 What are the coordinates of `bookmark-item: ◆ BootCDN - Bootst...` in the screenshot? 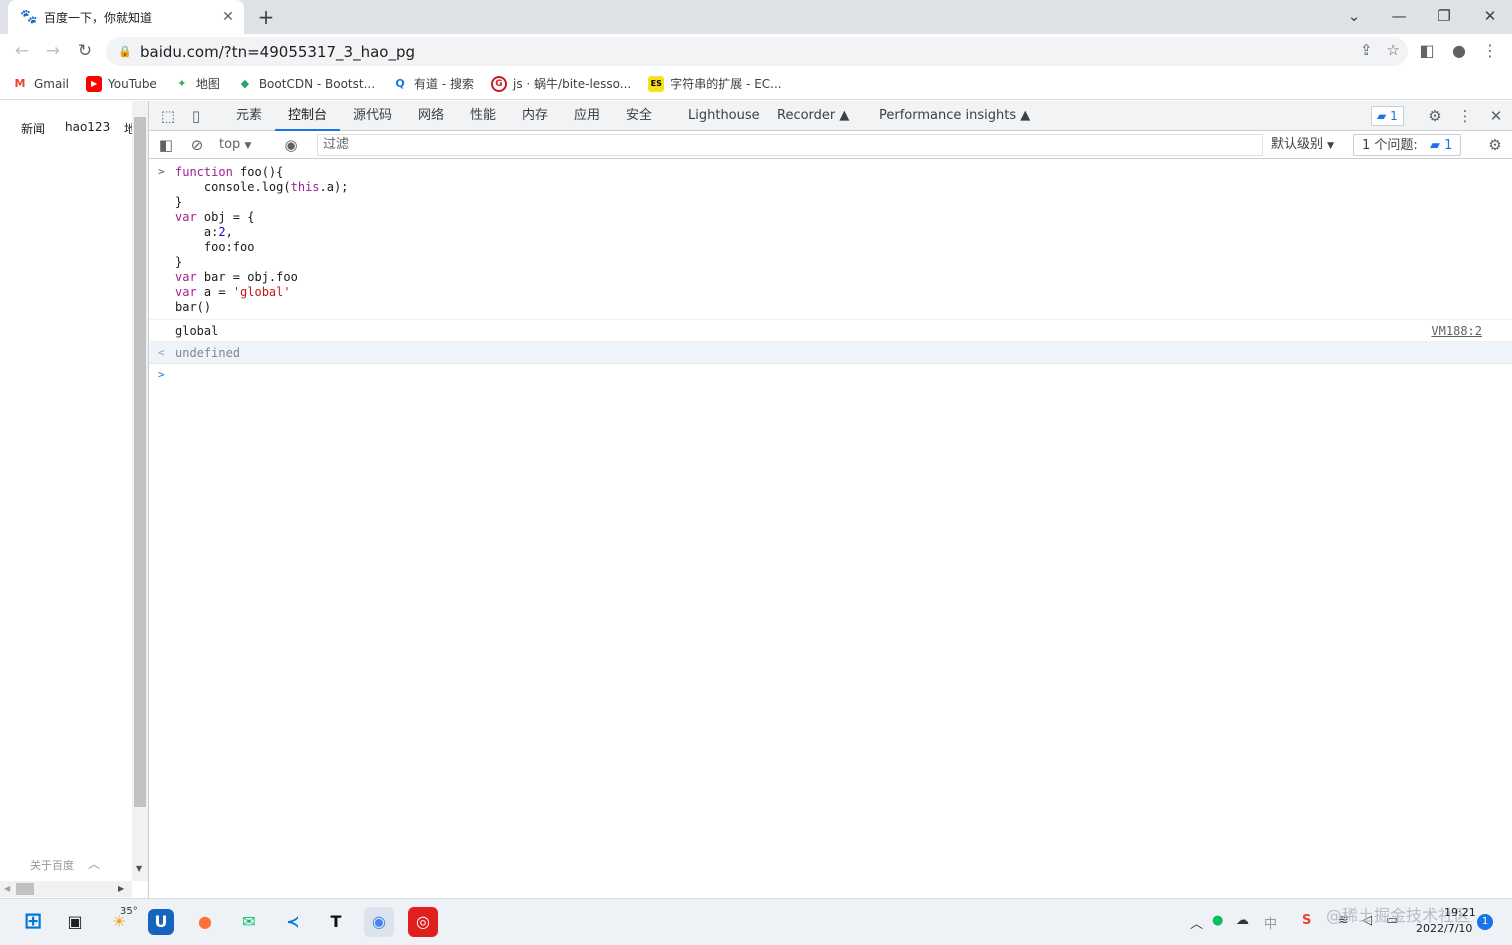 It's located at (306, 84).